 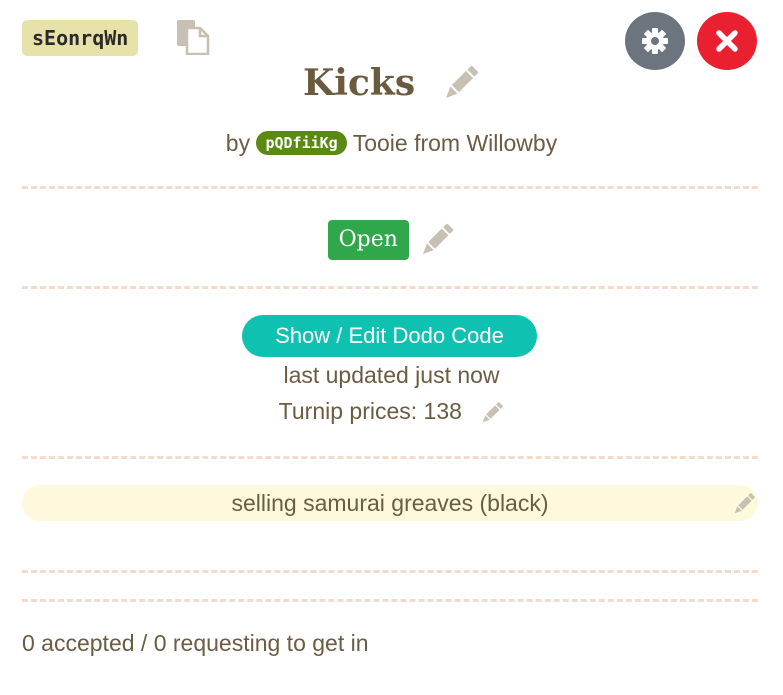 I want to click on turnip-label: Turnip prices:, so click(x=348, y=411).